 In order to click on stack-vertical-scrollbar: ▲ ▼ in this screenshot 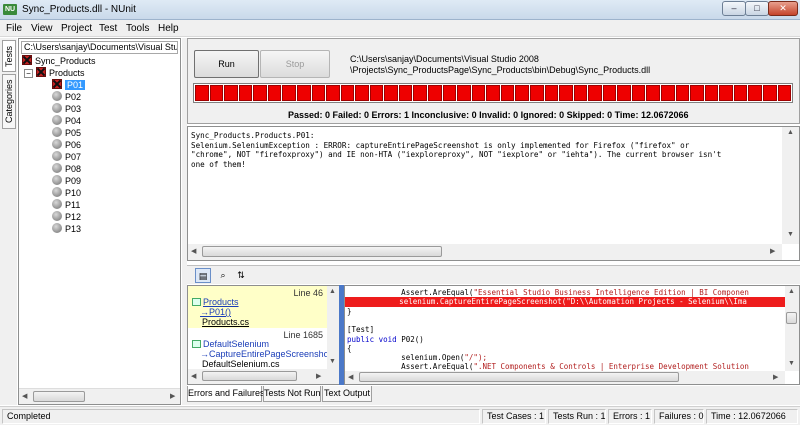, I will do `click(333, 335)`.